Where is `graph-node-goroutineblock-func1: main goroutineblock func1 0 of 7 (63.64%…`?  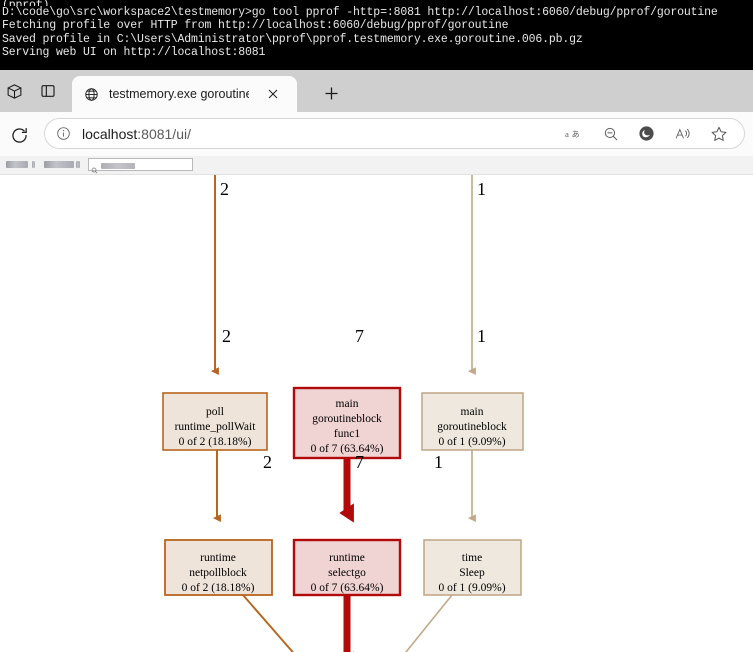
graph-node-goroutineblock-func1: main goroutineblock func1 0 of 7 (63.64%… is located at coordinates (347, 423).